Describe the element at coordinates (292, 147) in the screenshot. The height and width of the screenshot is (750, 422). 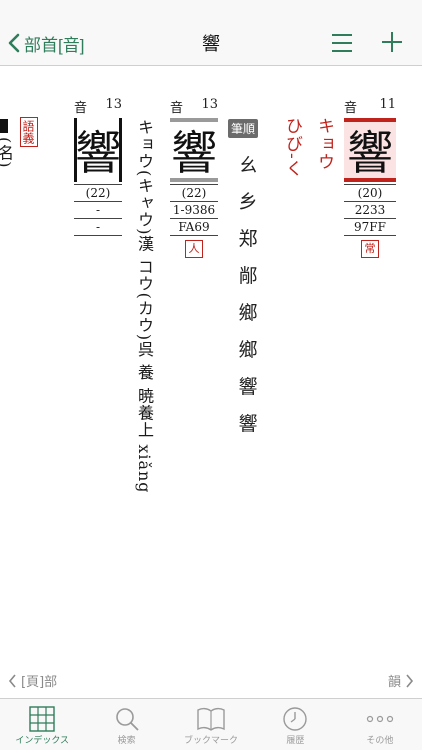
I see `kun-reading: ひび-く` at that location.